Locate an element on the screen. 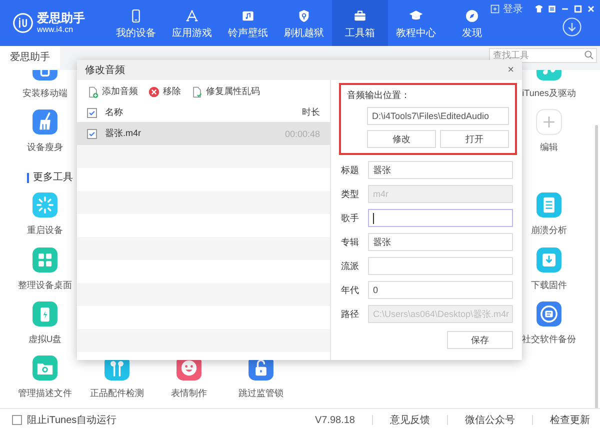  usb-drive-icon is located at coordinates (45, 314).